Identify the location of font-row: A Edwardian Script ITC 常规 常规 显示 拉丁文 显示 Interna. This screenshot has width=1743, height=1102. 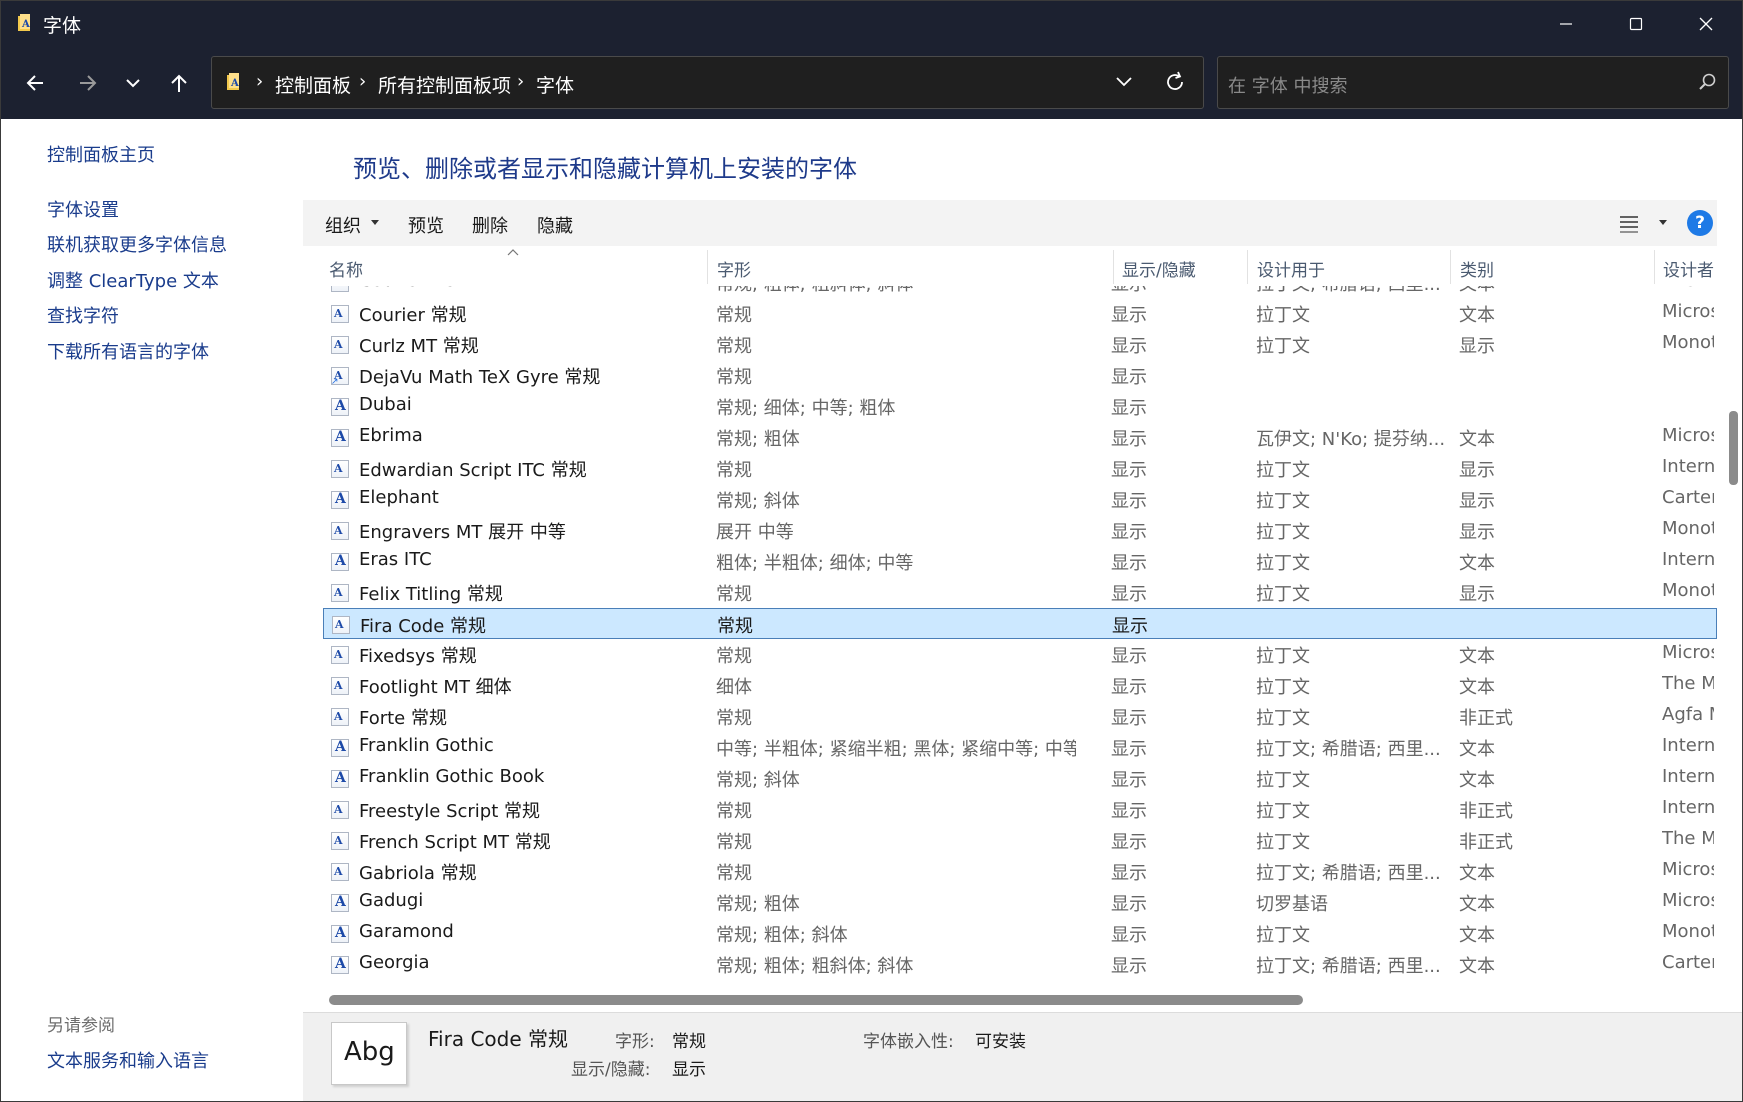
(1020, 468).